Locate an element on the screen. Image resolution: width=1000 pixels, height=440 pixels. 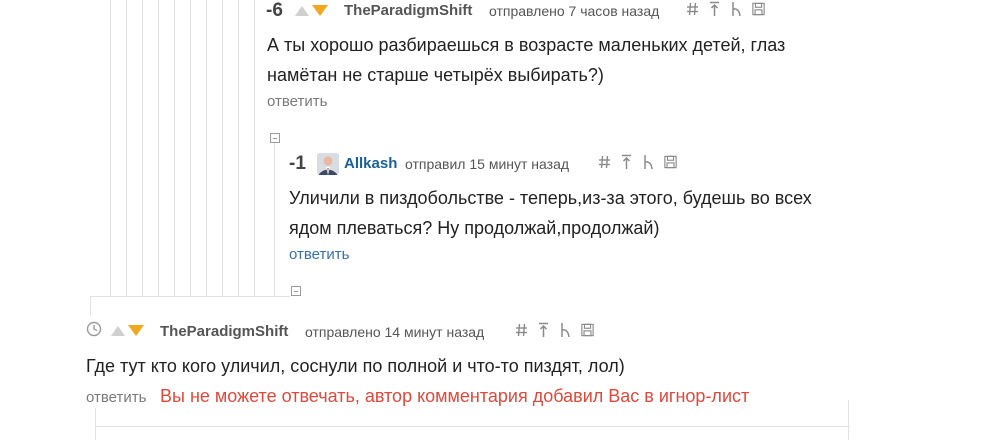
comment-author: Allkash is located at coordinates (370, 163).